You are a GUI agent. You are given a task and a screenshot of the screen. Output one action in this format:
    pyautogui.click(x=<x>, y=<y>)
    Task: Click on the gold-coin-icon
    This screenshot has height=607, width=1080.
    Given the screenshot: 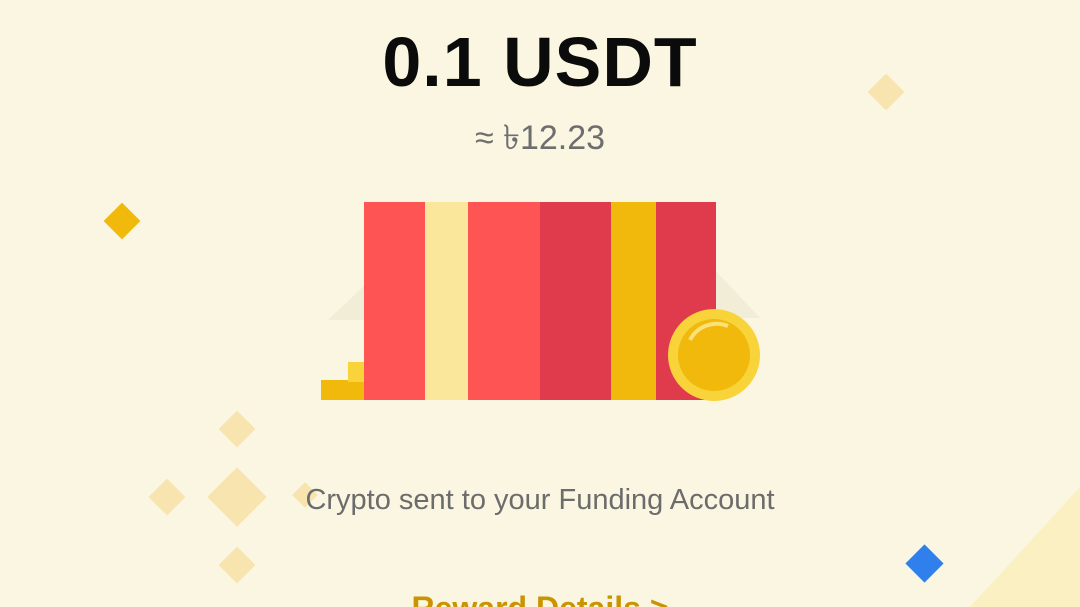 What is the action you would take?
    pyautogui.click(x=714, y=355)
    